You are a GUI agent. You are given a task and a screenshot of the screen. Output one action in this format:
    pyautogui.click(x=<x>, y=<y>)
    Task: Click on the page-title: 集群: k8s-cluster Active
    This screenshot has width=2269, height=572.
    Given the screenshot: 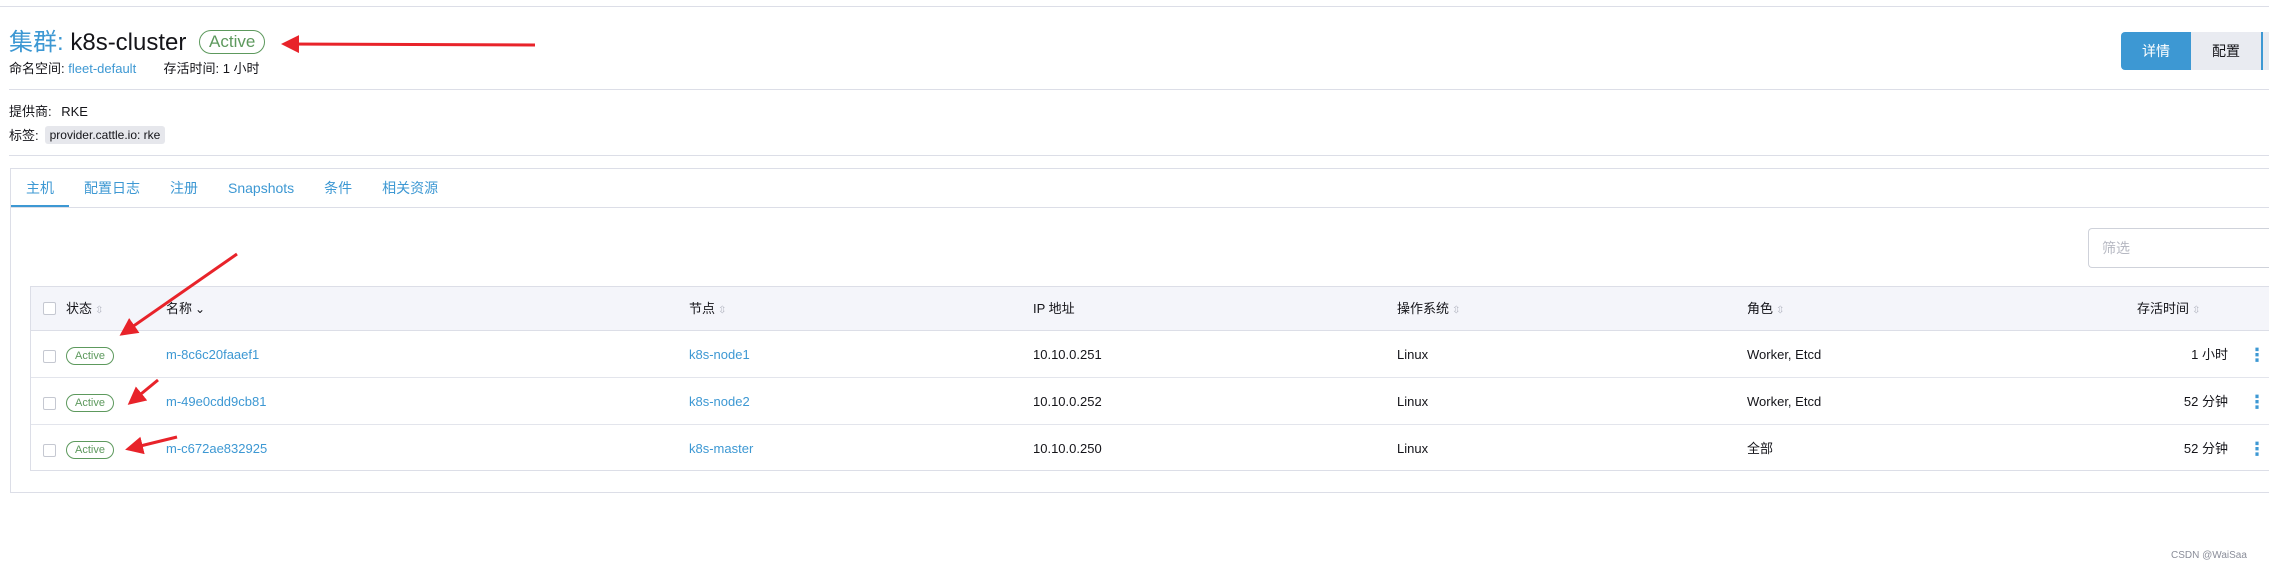 What is the action you would take?
    pyautogui.click(x=137, y=39)
    